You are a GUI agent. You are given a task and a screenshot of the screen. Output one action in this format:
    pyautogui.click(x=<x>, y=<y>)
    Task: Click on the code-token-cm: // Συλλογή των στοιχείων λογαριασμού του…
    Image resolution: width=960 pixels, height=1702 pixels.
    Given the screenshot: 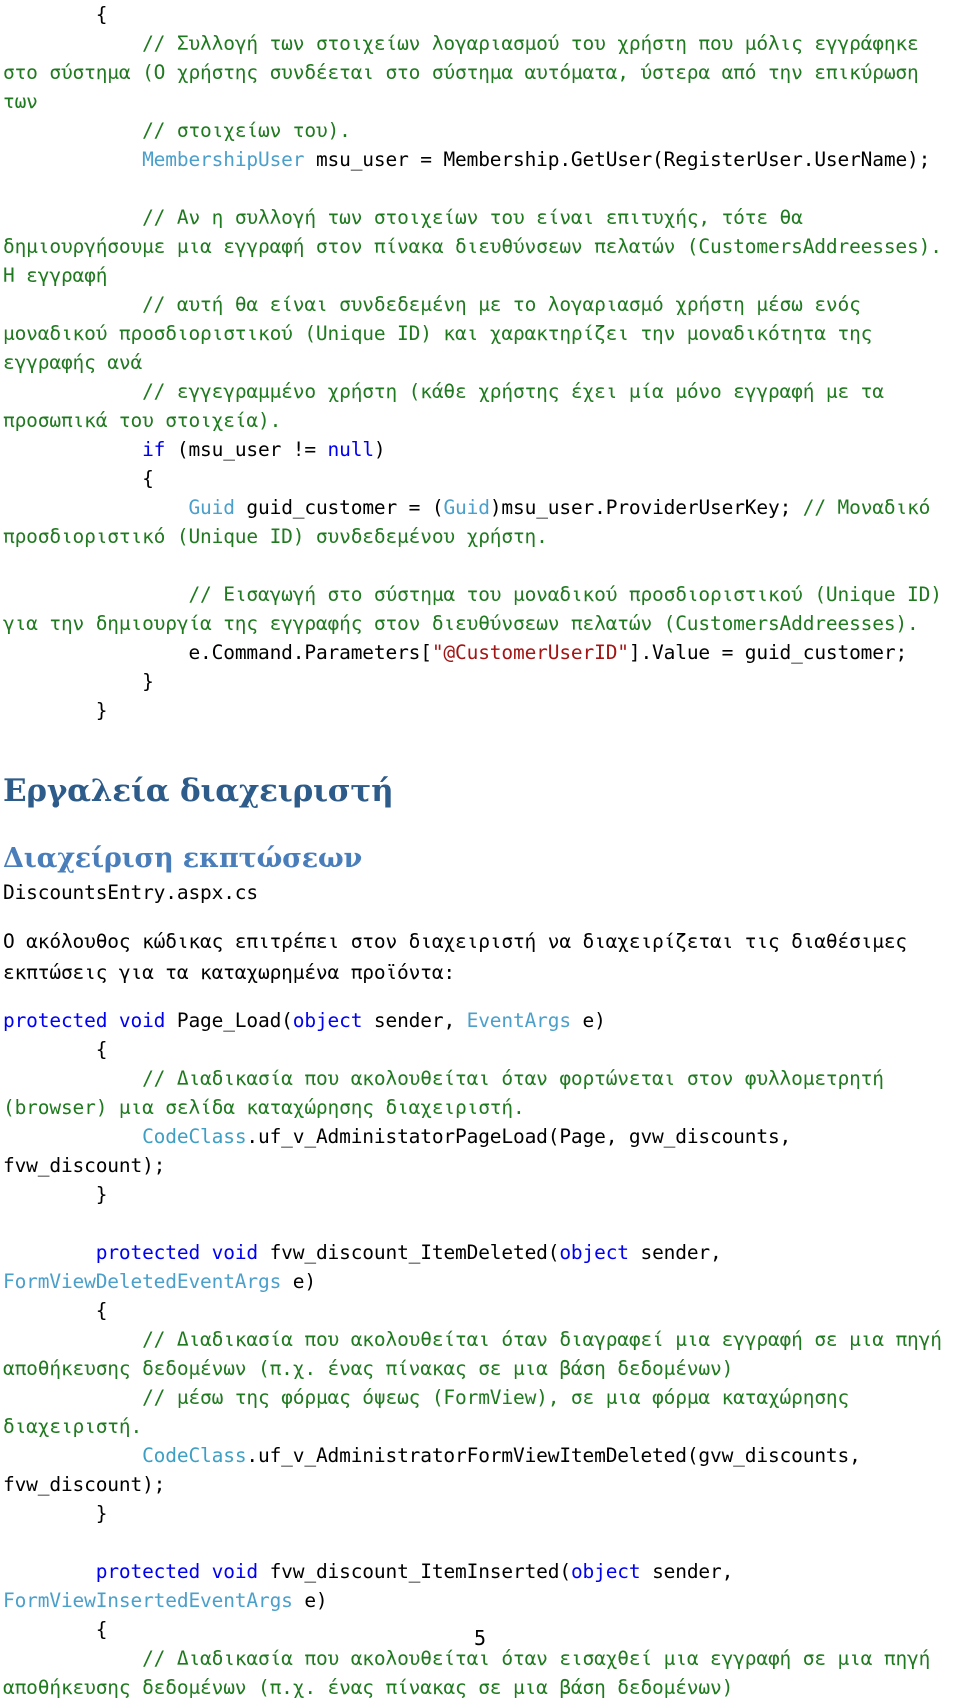 What is the action you would take?
    pyautogui.click(x=467, y=72)
    